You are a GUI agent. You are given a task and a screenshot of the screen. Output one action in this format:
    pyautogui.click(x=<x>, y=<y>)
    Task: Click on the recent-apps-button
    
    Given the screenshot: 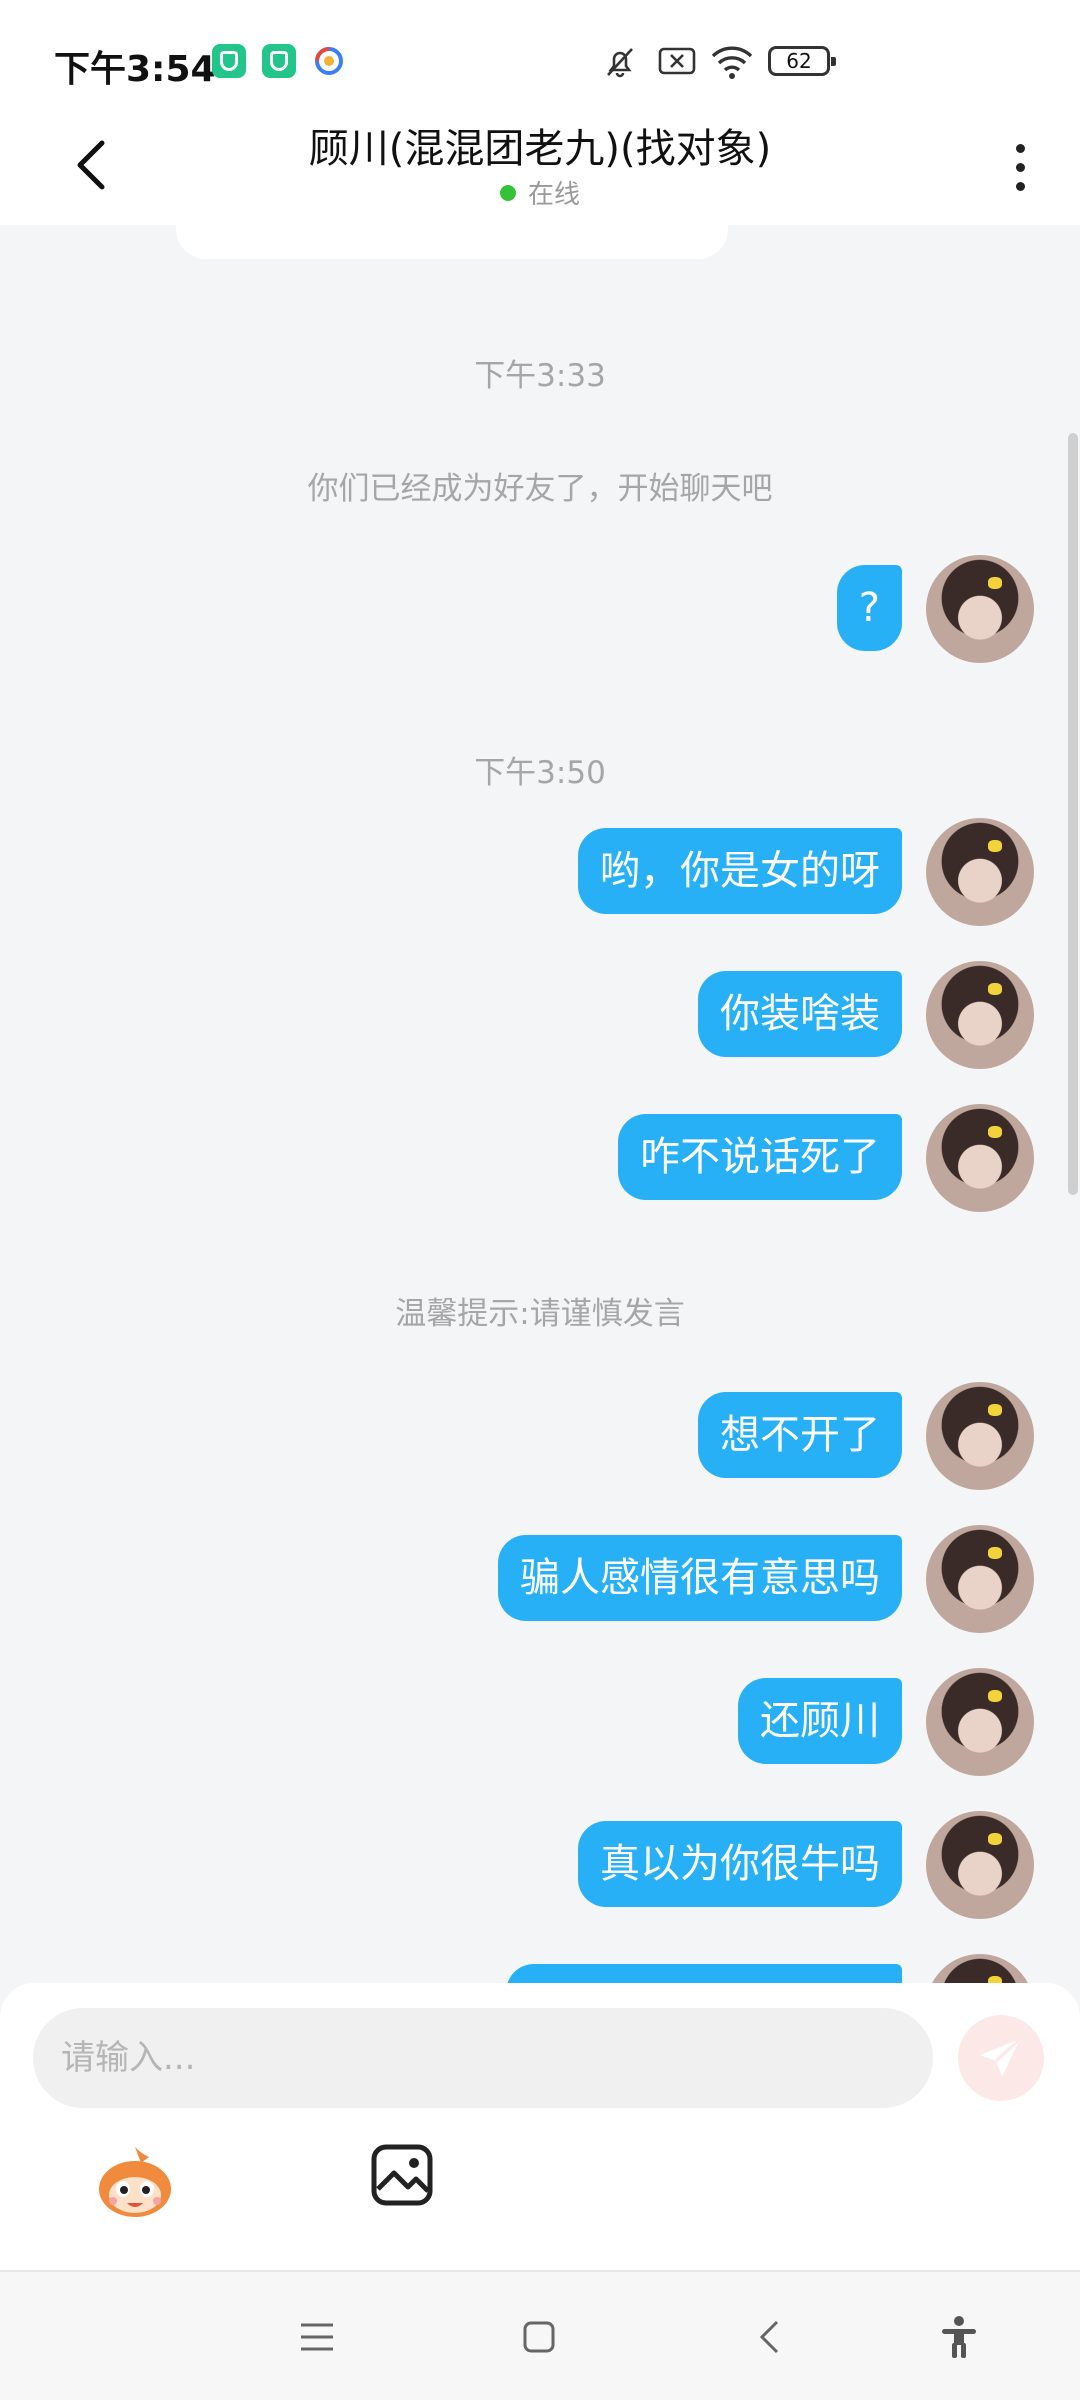 What is the action you would take?
    pyautogui.click(x=317, y=2337)
    